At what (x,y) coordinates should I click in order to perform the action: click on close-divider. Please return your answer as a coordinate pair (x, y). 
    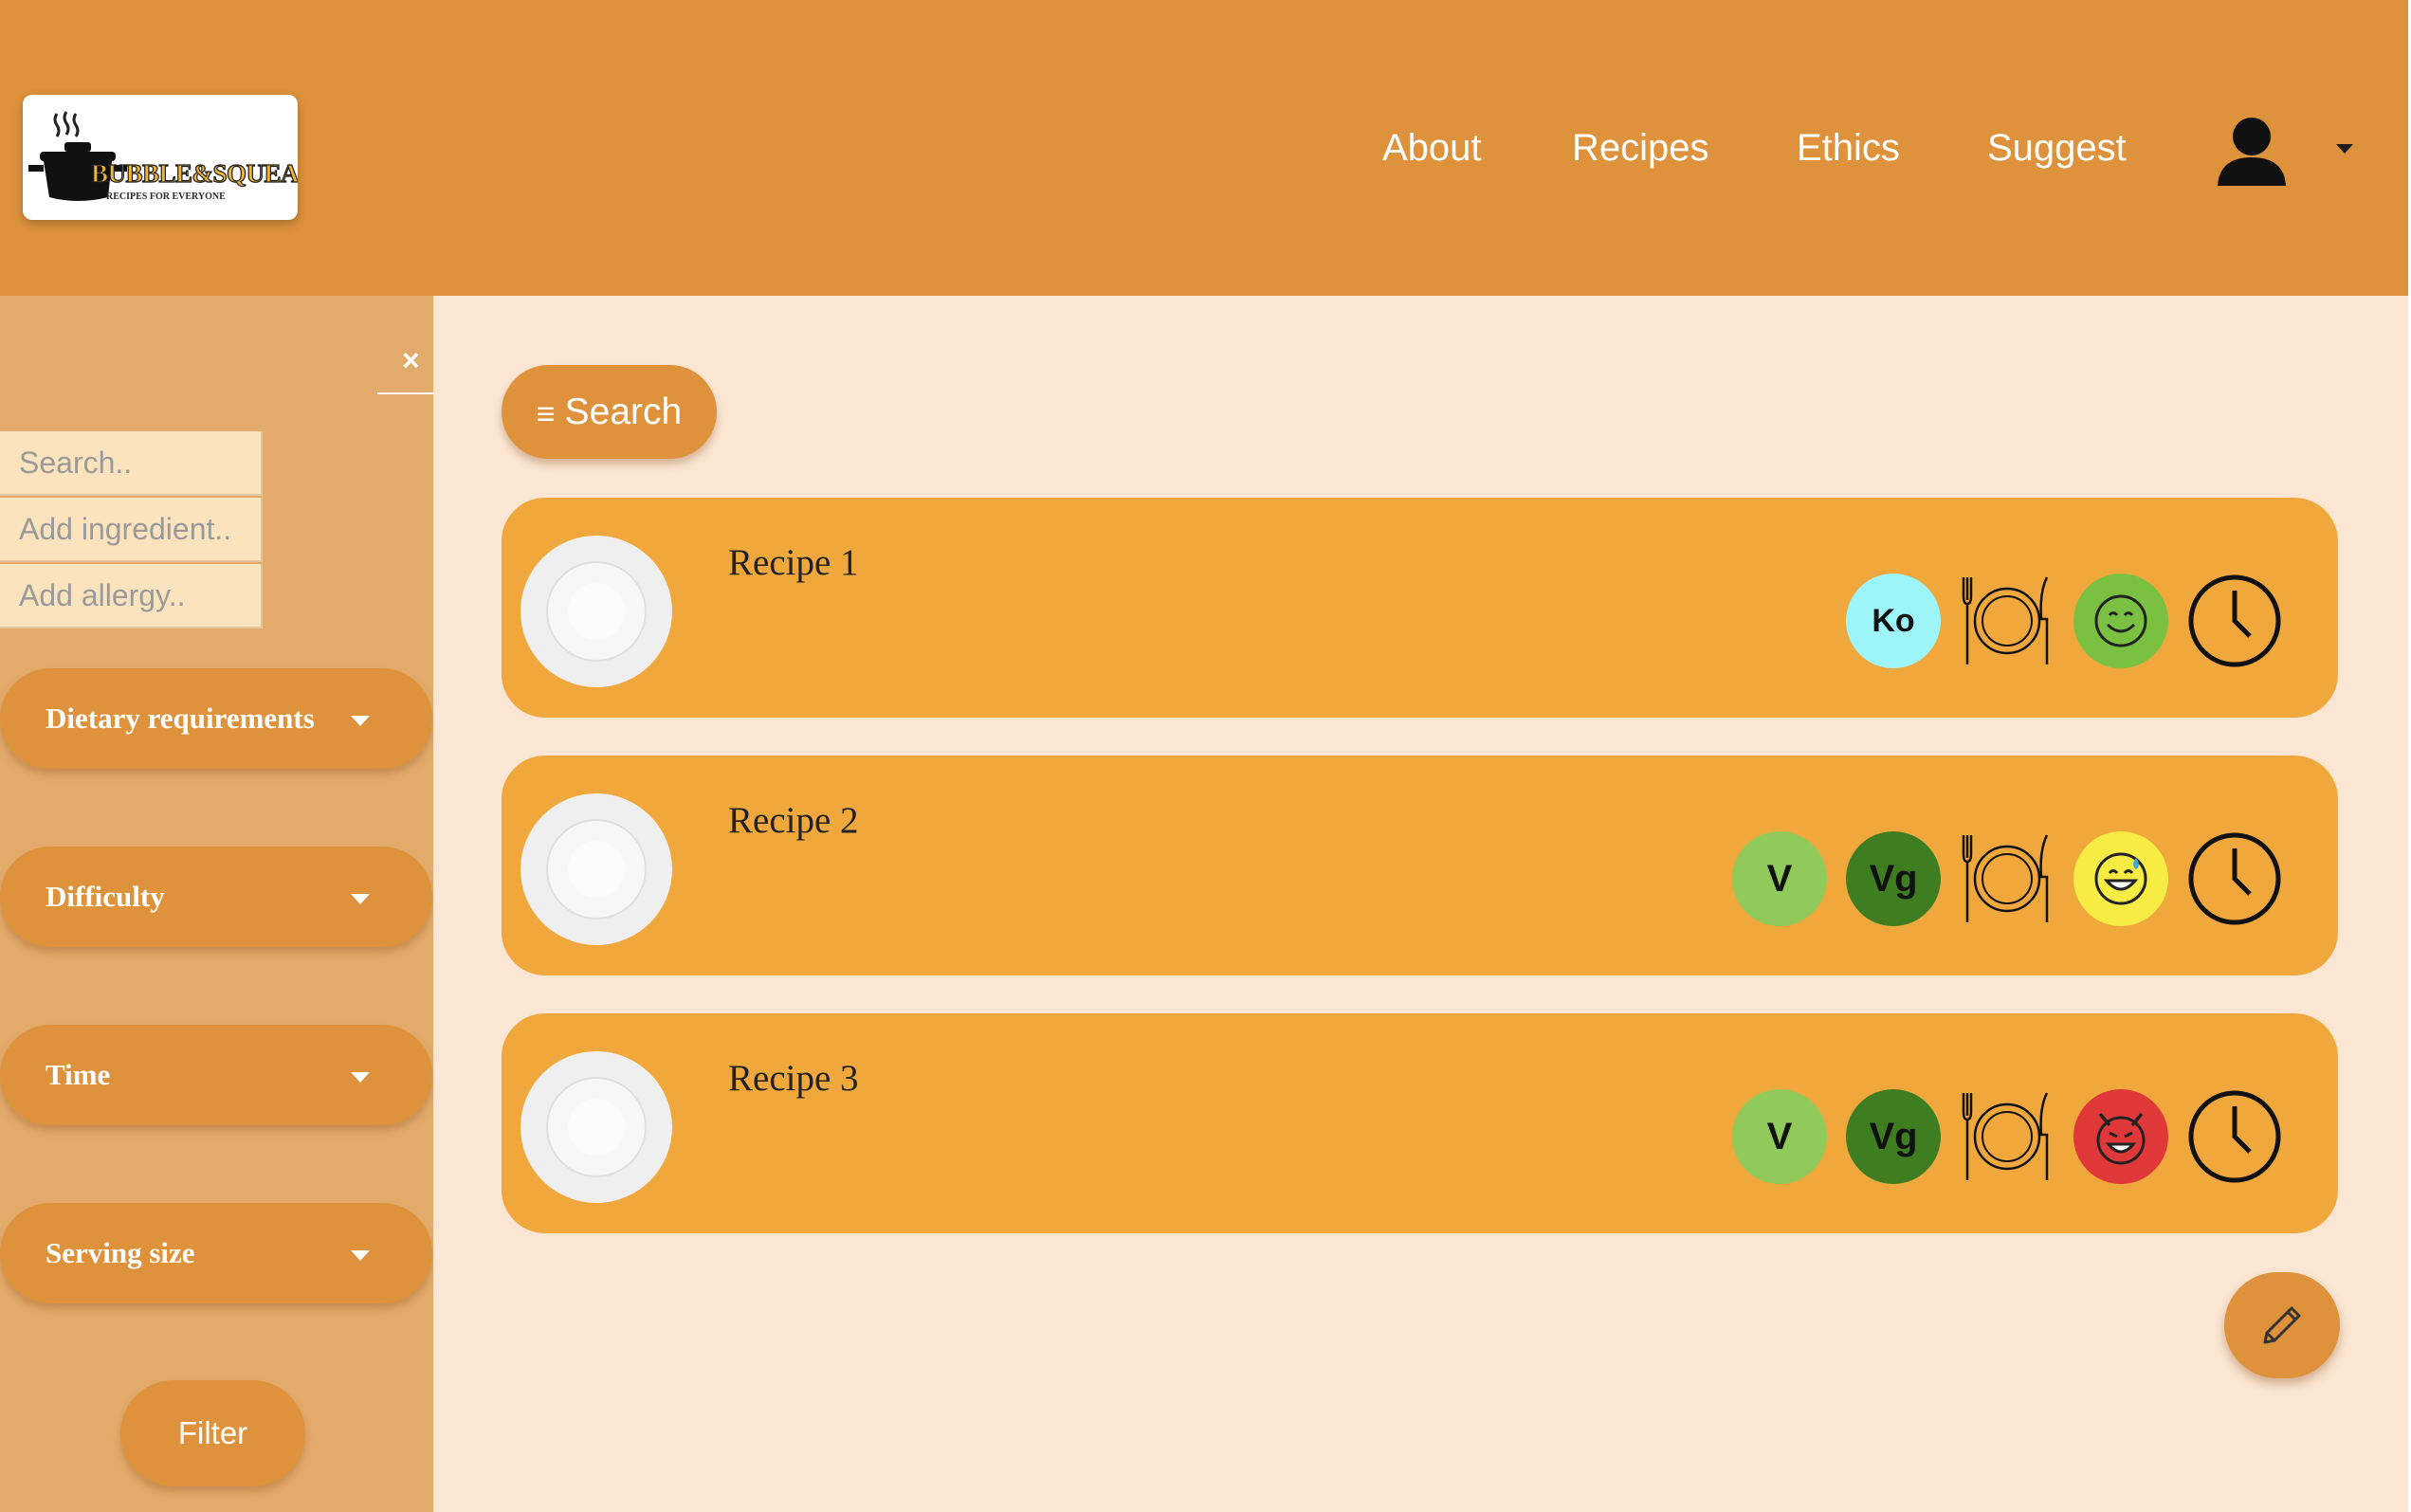
    Looking at the image, I should click on (405, 393).